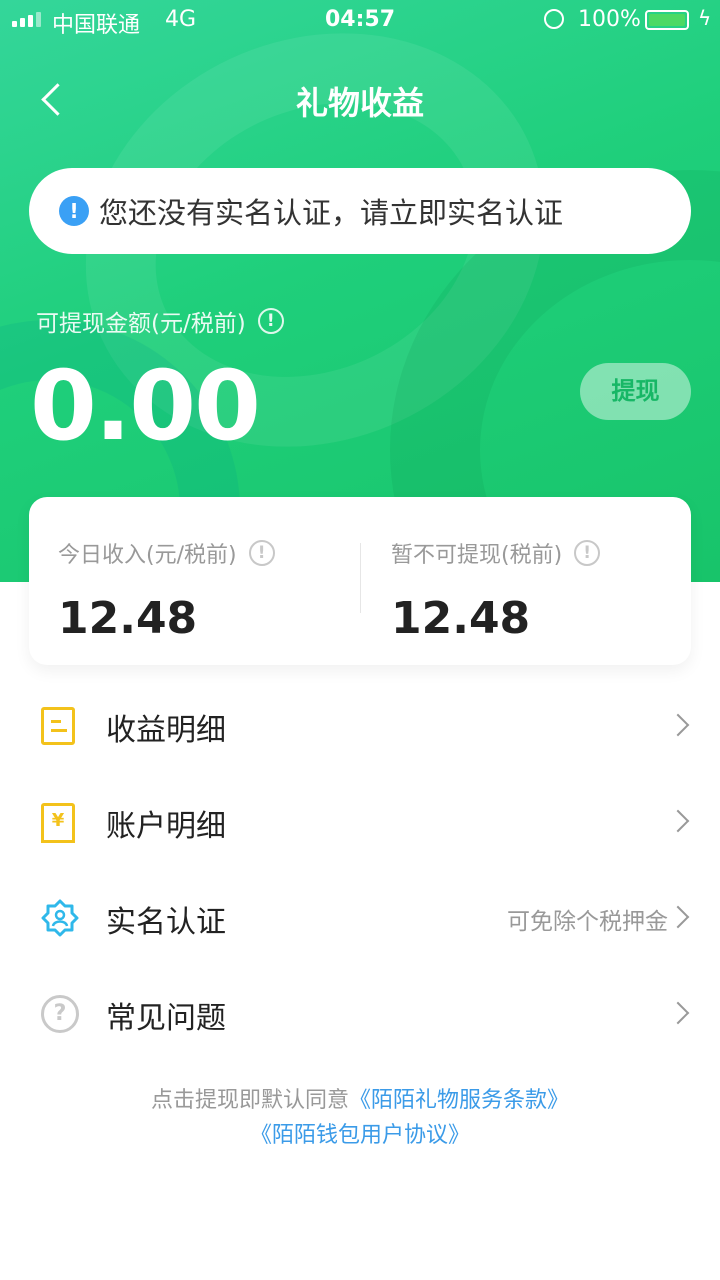  I want to click on menu-item-verification: 实名认证 可免除个税押金, so click(360, 918).